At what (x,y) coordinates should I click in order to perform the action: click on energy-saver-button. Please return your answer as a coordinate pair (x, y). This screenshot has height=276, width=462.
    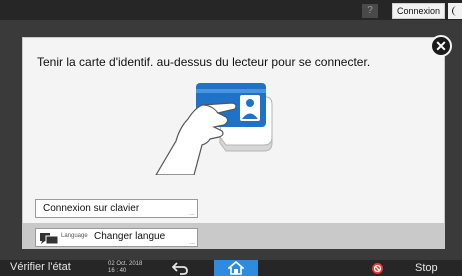
    Looking at the image, I should click on (455, 11).